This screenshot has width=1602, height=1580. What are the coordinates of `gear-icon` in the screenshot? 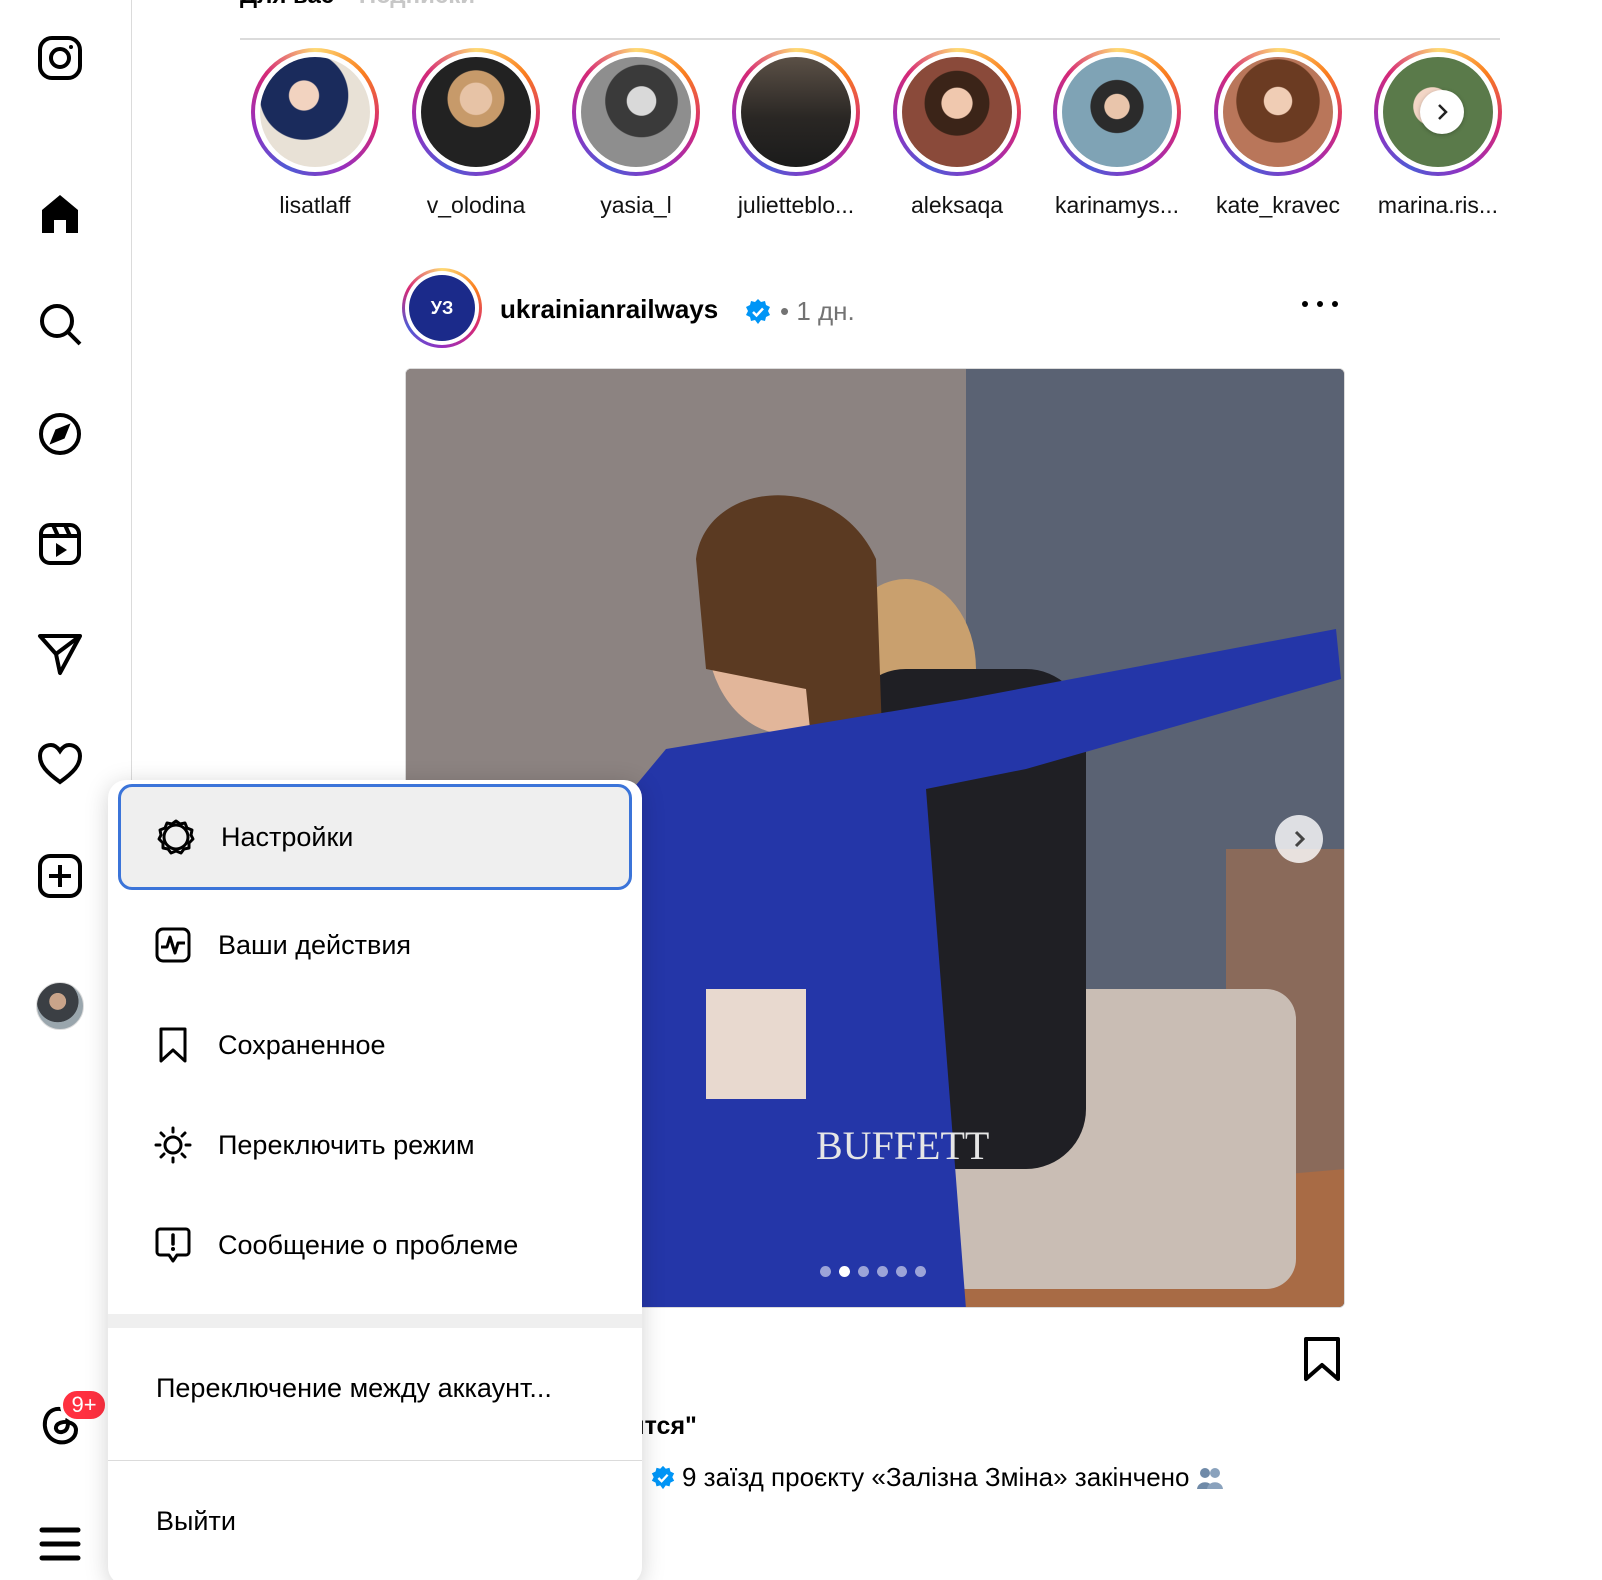 It's located at (176, 837).